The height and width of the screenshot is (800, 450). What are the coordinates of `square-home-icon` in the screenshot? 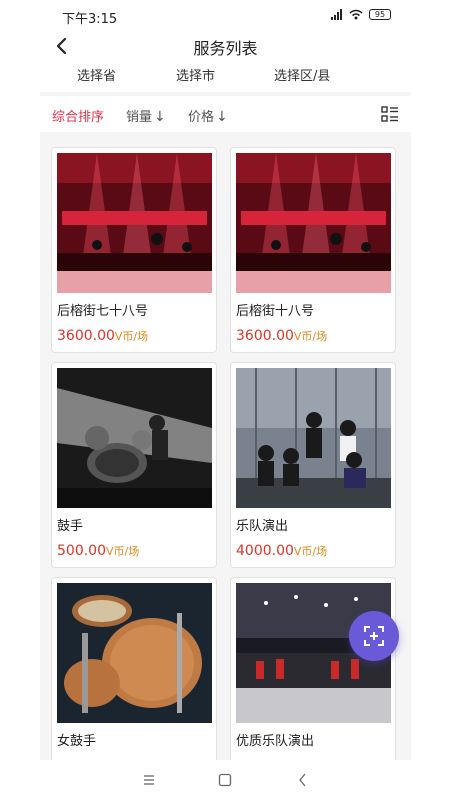 It's located at (225, 780).